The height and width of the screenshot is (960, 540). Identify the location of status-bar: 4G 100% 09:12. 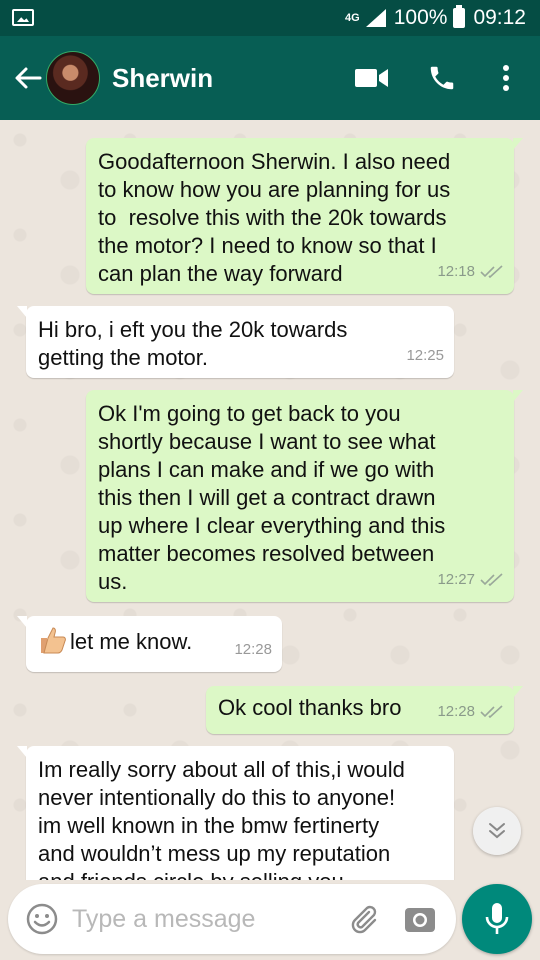
(270, 18).